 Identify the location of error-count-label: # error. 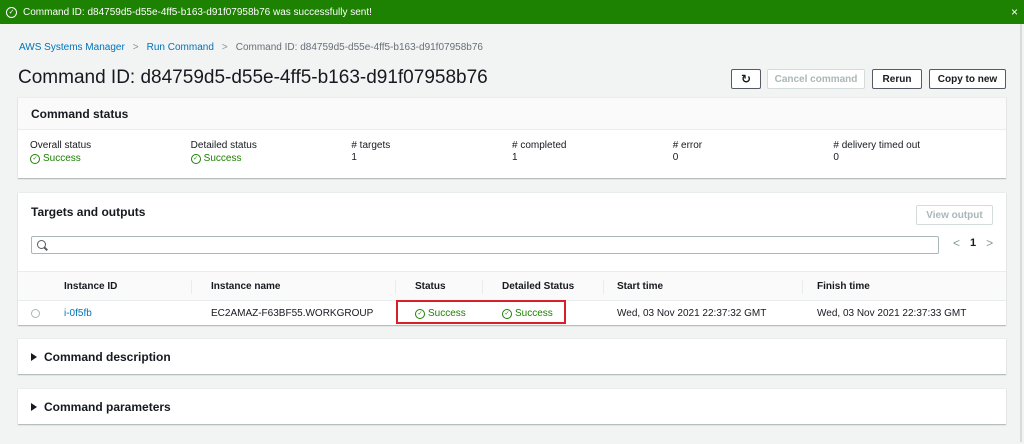
(687, 145).